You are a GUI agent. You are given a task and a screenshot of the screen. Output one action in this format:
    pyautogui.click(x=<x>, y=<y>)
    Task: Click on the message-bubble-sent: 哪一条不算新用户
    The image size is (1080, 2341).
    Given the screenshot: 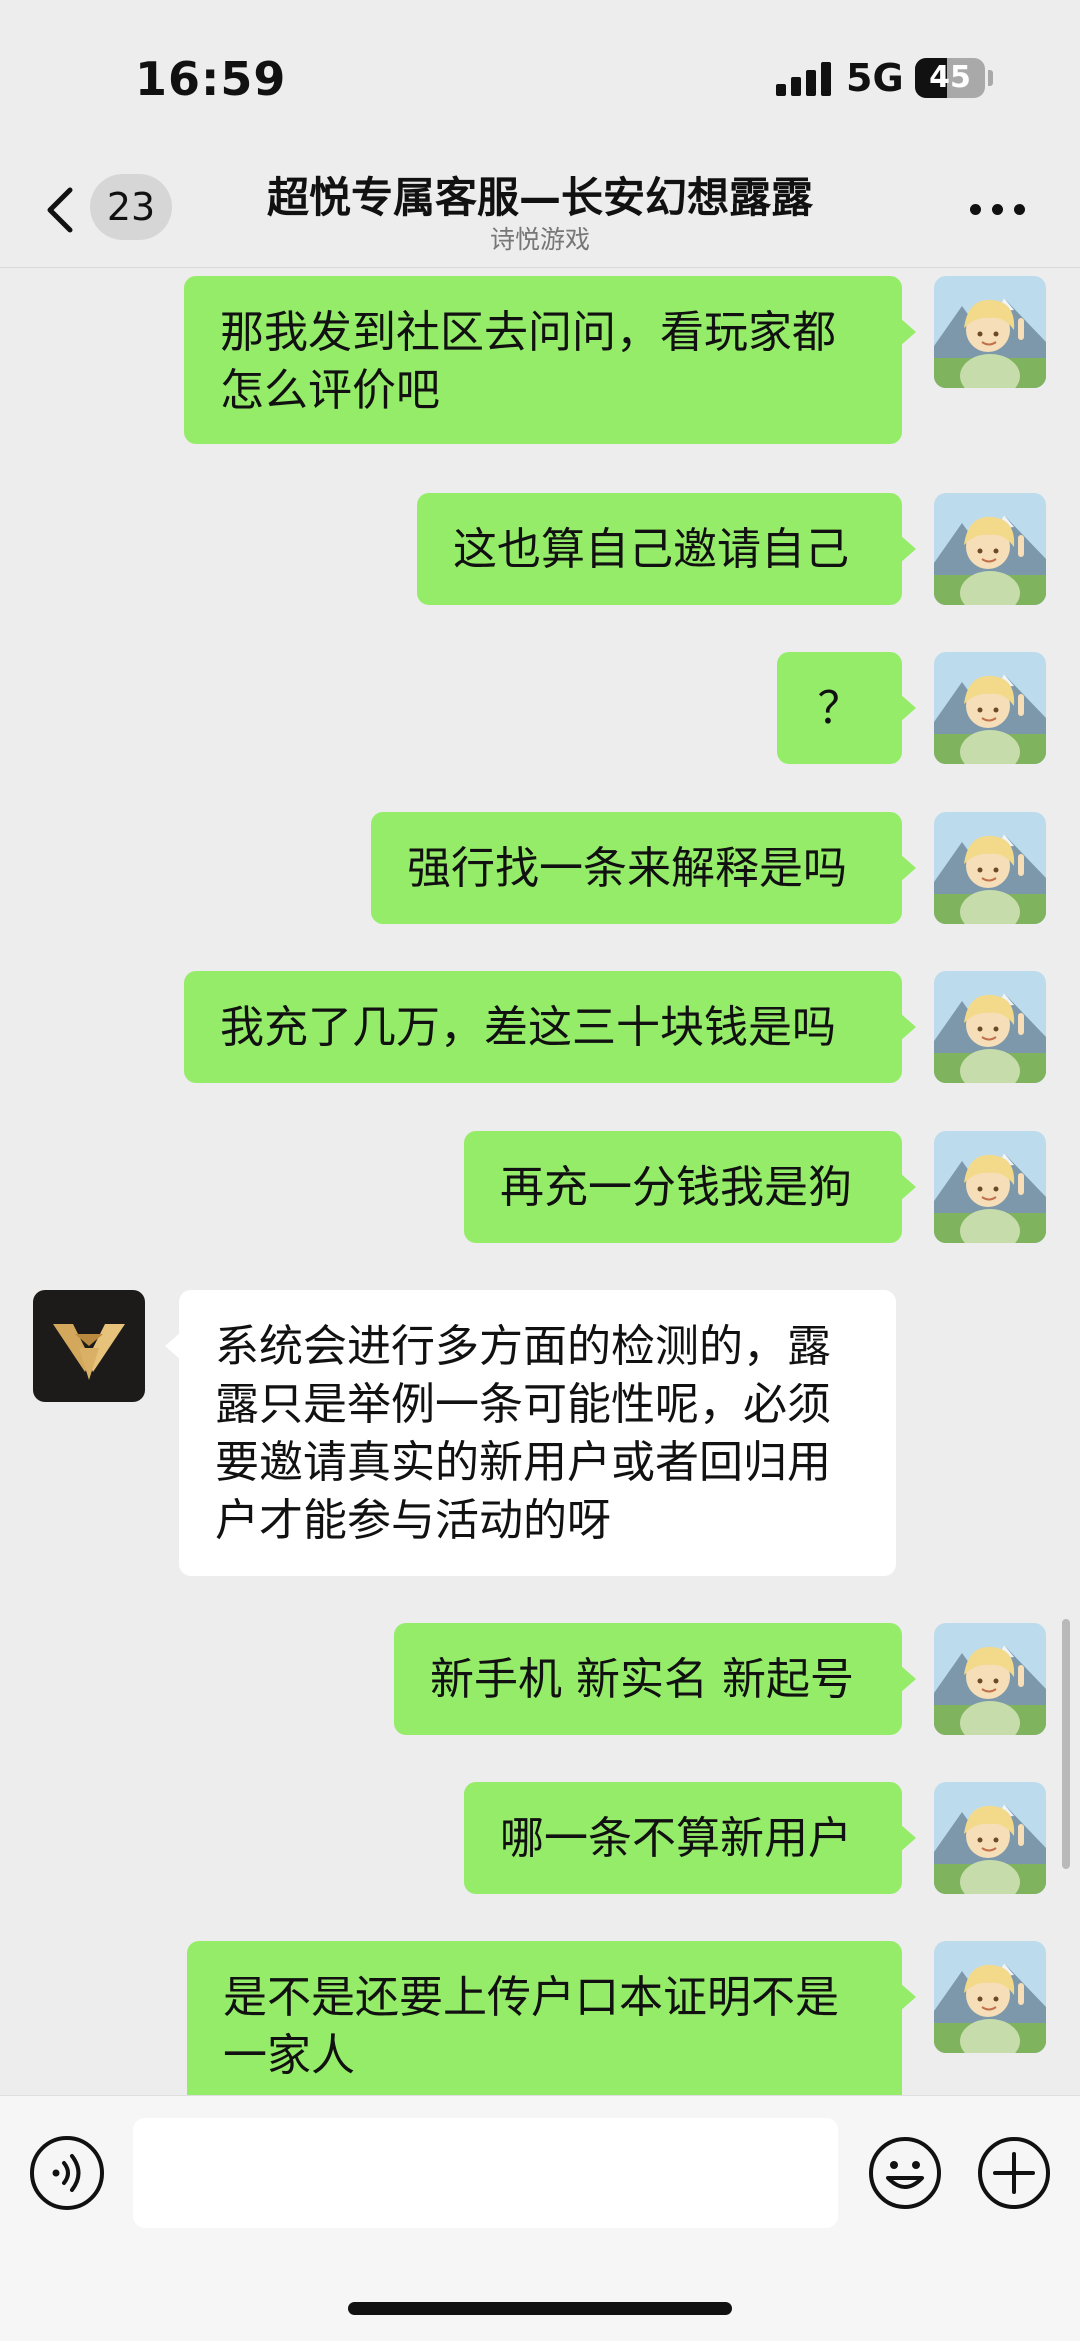 What is the action you would take?
    pyautogui.click(x=690, y=1838)
    